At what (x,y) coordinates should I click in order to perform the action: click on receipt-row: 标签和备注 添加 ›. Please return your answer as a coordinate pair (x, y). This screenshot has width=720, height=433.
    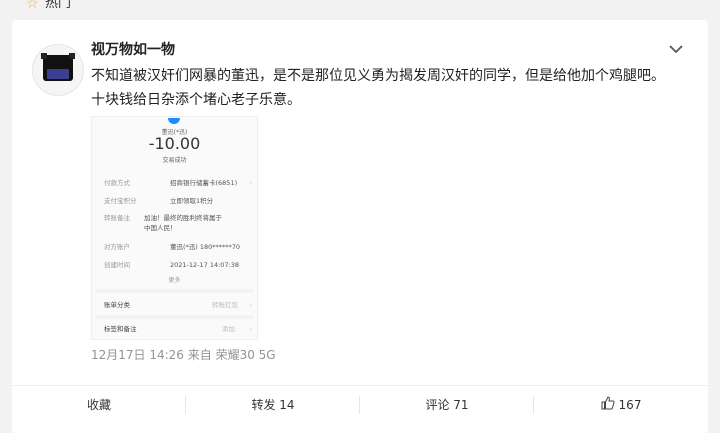
    Looking at the image, I should click on (178, 329).